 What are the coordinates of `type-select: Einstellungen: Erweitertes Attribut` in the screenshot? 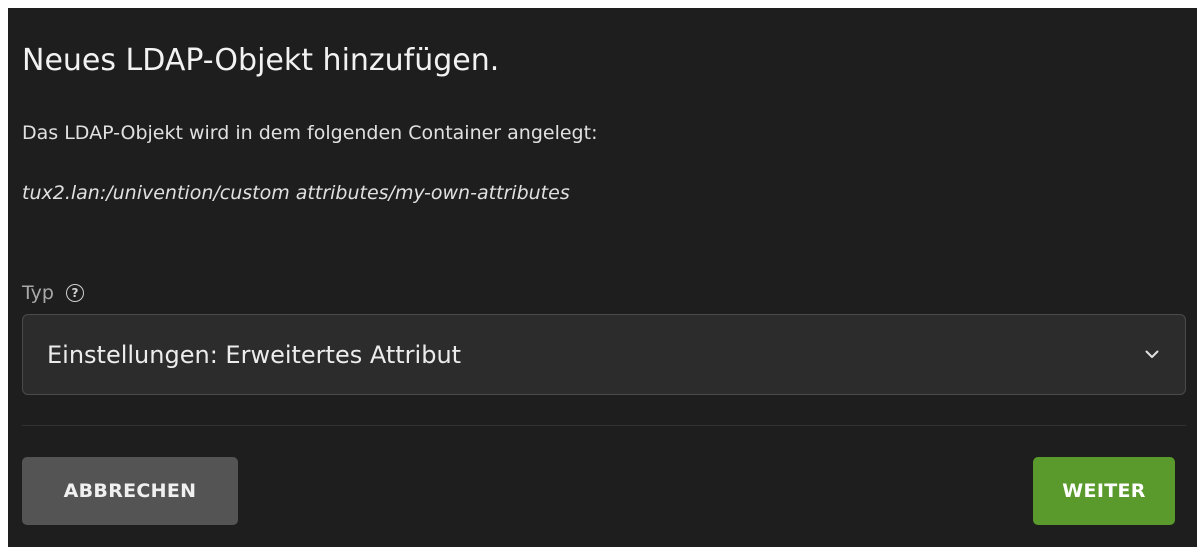 It's located at (604, 354).